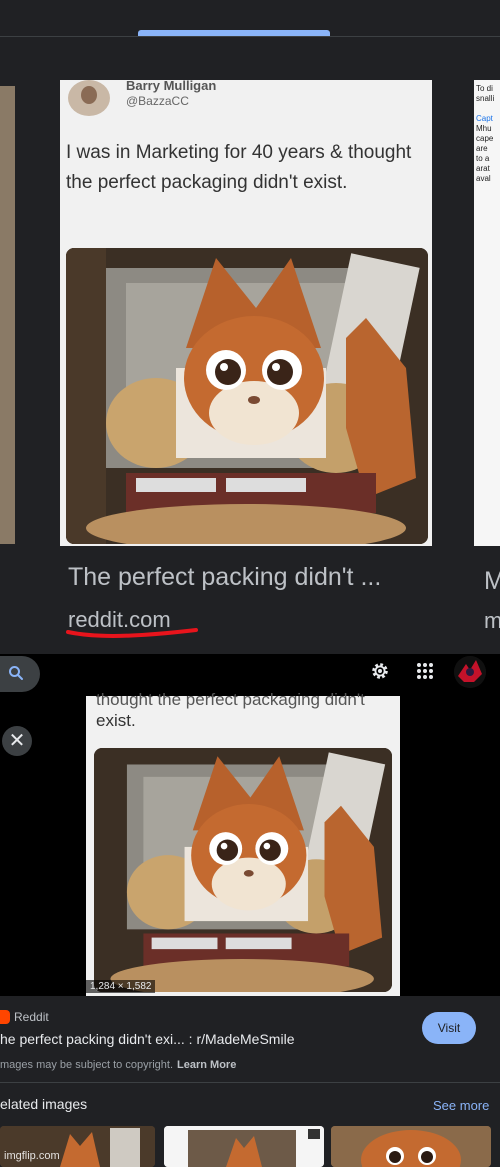 The width and height of the screenshot is (500, 1167). I want to click on tweet-author-name: Barry Mulligan, so click(171, 85).